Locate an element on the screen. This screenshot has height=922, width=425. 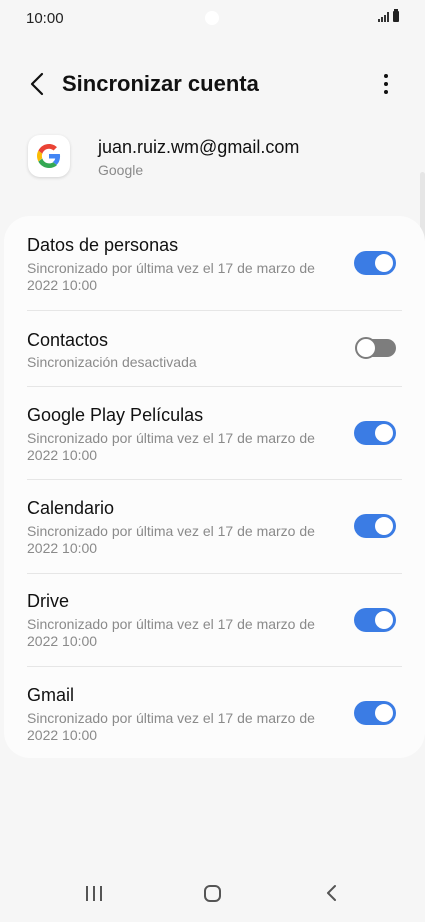
back-arrow-icon is located at coordinates (37, 84).